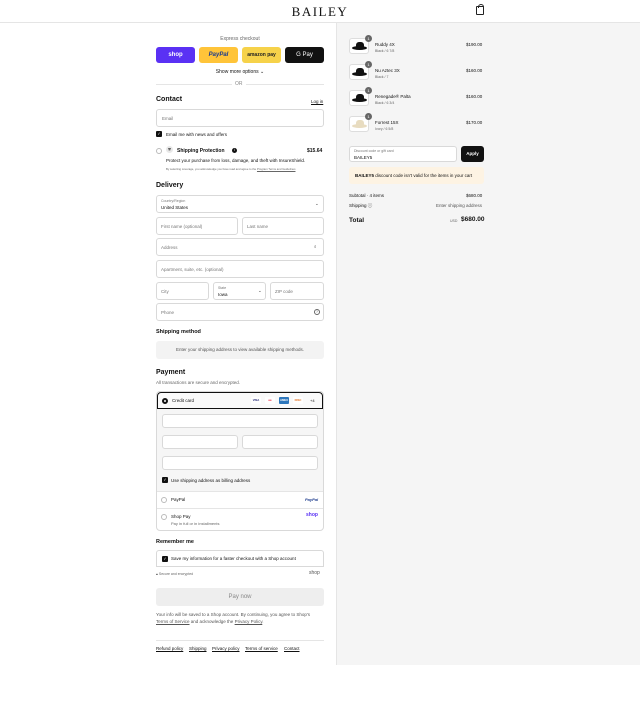 Image resolution: width=640 pixels, height=713 pixels. I want to click on shop-pay-radio, so click(164, 517).